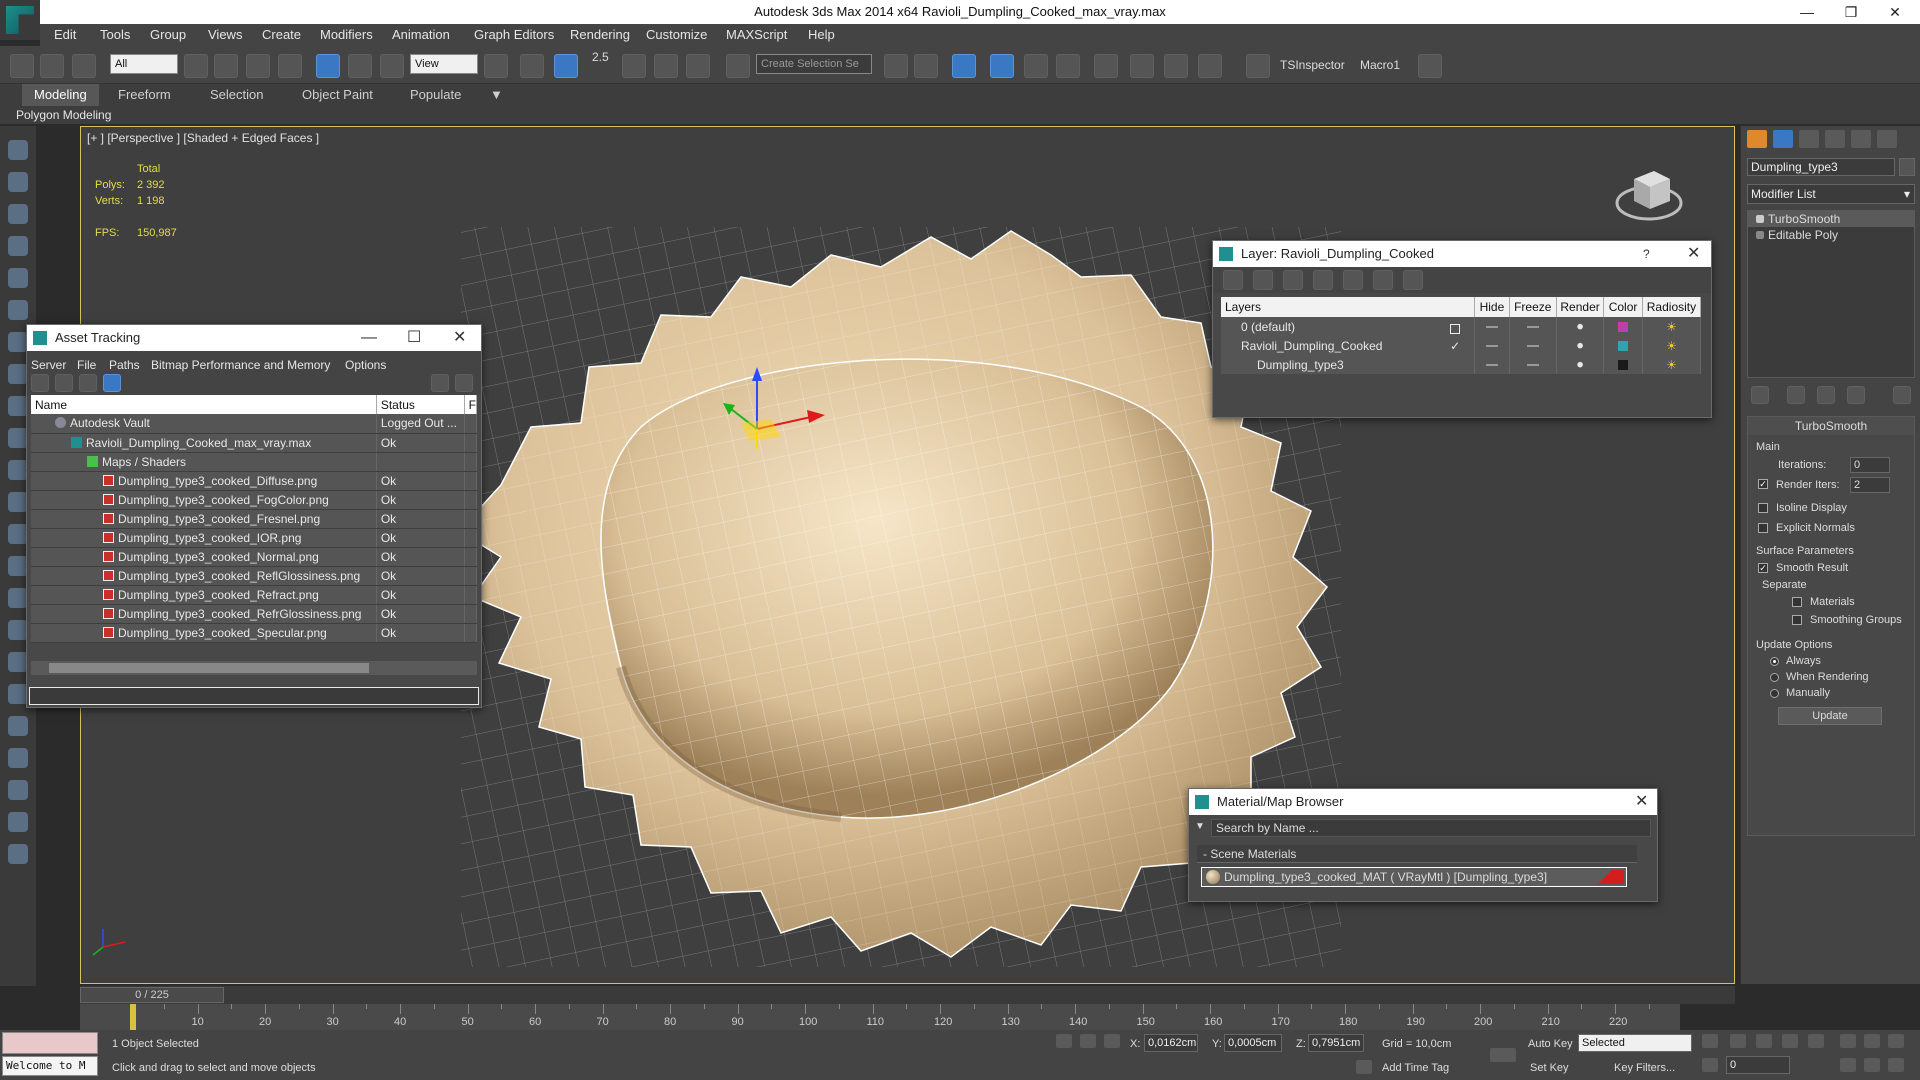  Describe the element at coordinates (254, 557) in the screenshot. I see `table-row: Dumpling_type3_cooked_Normal.png Ok` at that location.